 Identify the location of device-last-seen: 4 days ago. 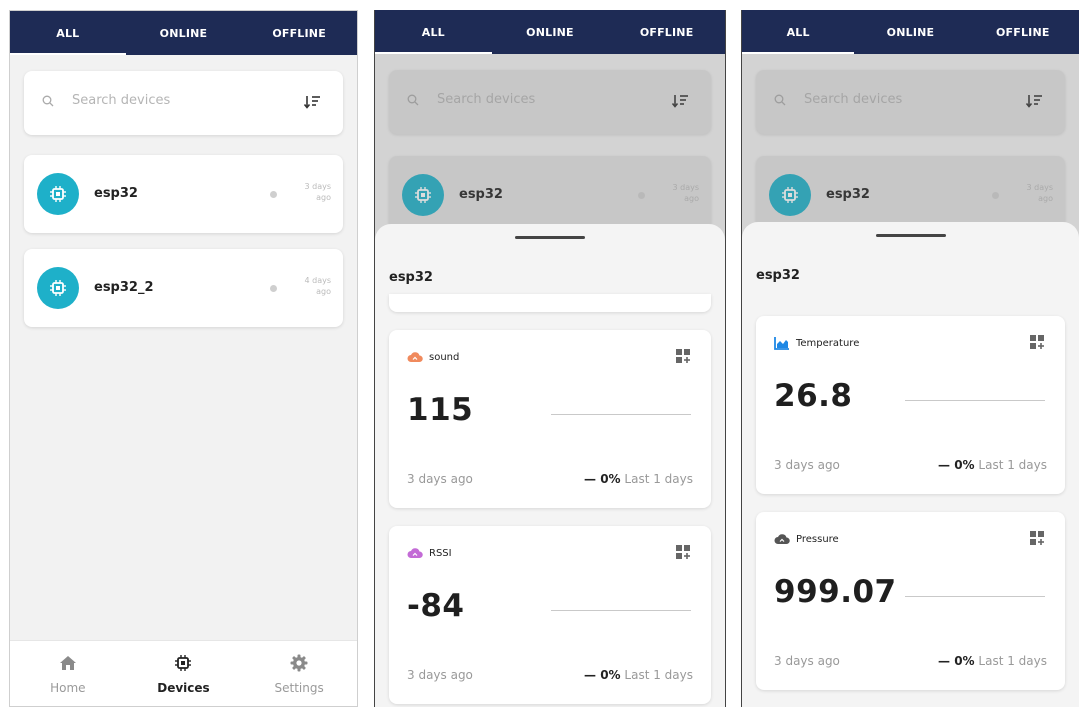
(317, 286).